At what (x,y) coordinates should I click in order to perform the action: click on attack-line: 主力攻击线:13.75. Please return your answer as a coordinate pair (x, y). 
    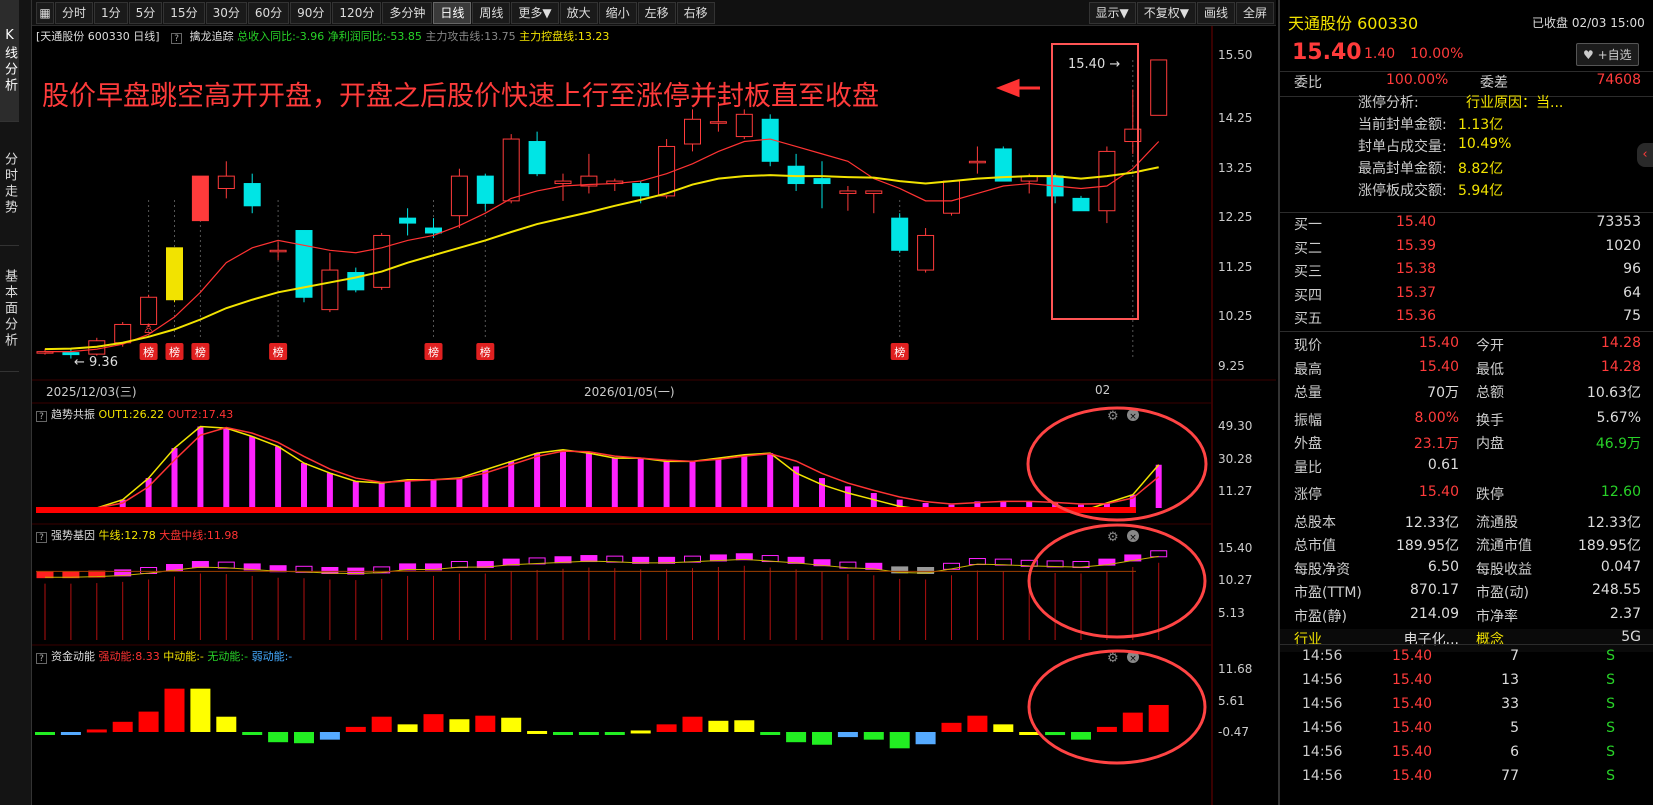
    Looking at the image, I should click on (470, 36).